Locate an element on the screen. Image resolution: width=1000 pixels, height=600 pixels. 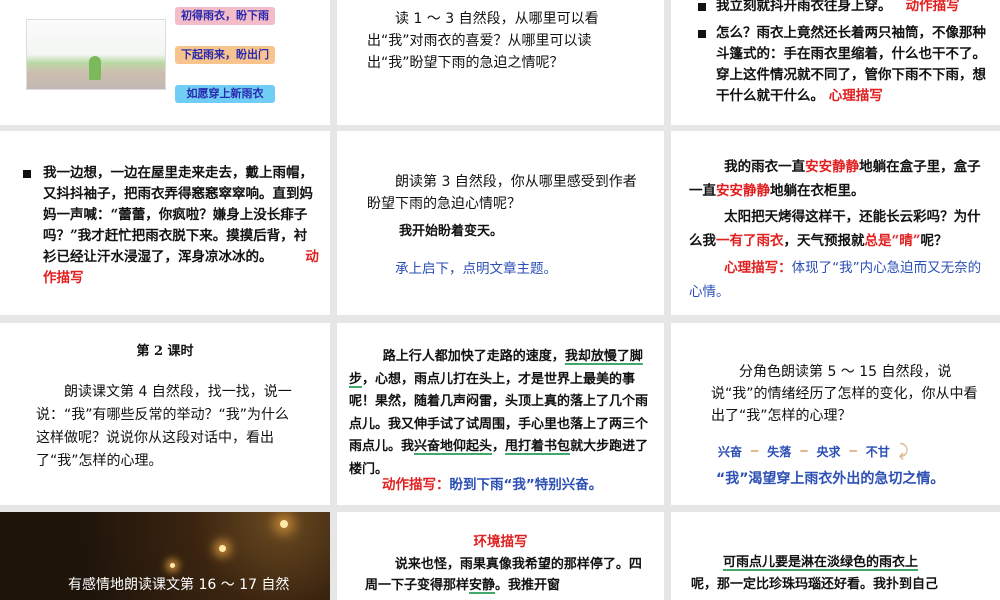
slide-thumbnail-12: 可雨点儿要是淋在淡绿色的雨衣上 呢，那一定比珍珠玛瑙还好看。我扑到自己 is located at coordinates (835, 556).